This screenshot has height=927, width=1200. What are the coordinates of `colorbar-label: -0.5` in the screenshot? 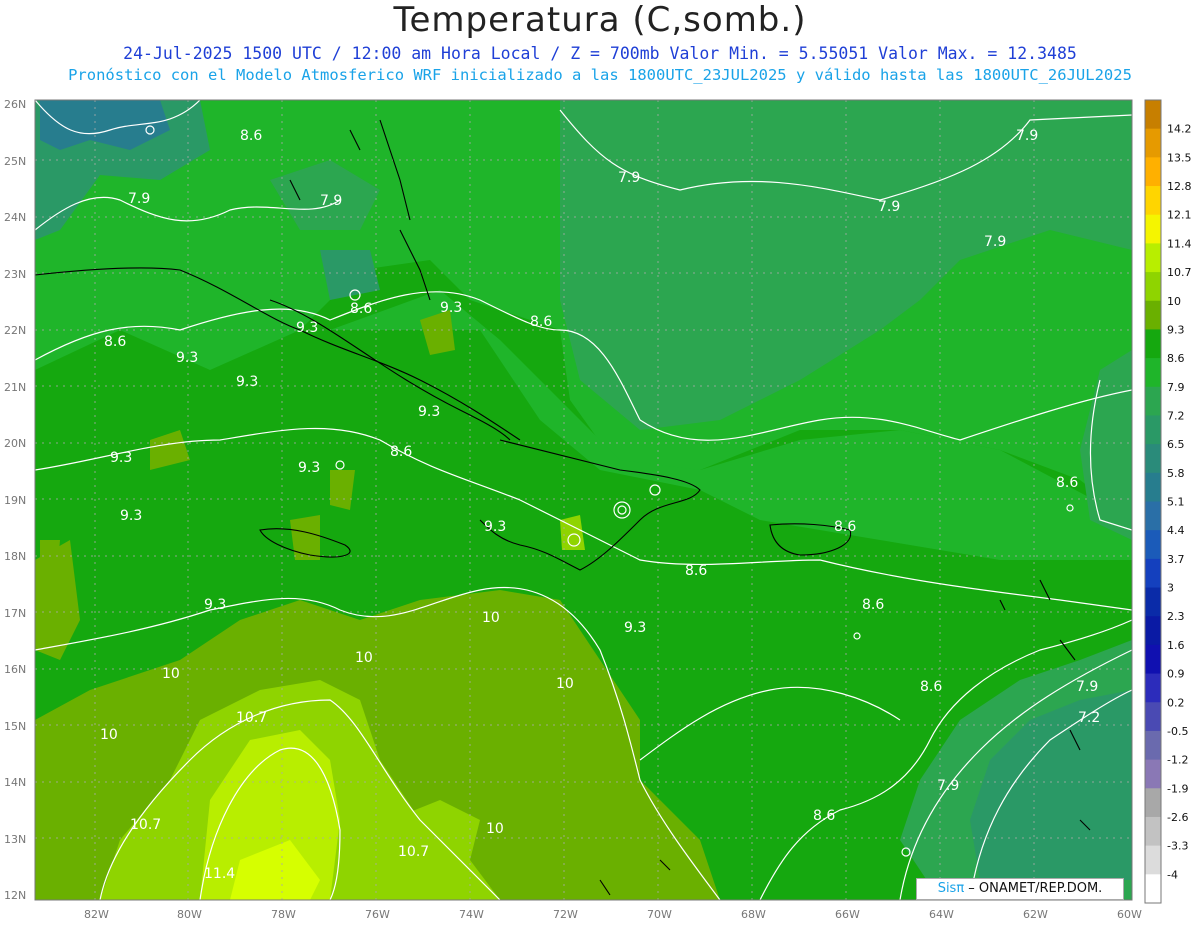 It's located at (1177, 731).